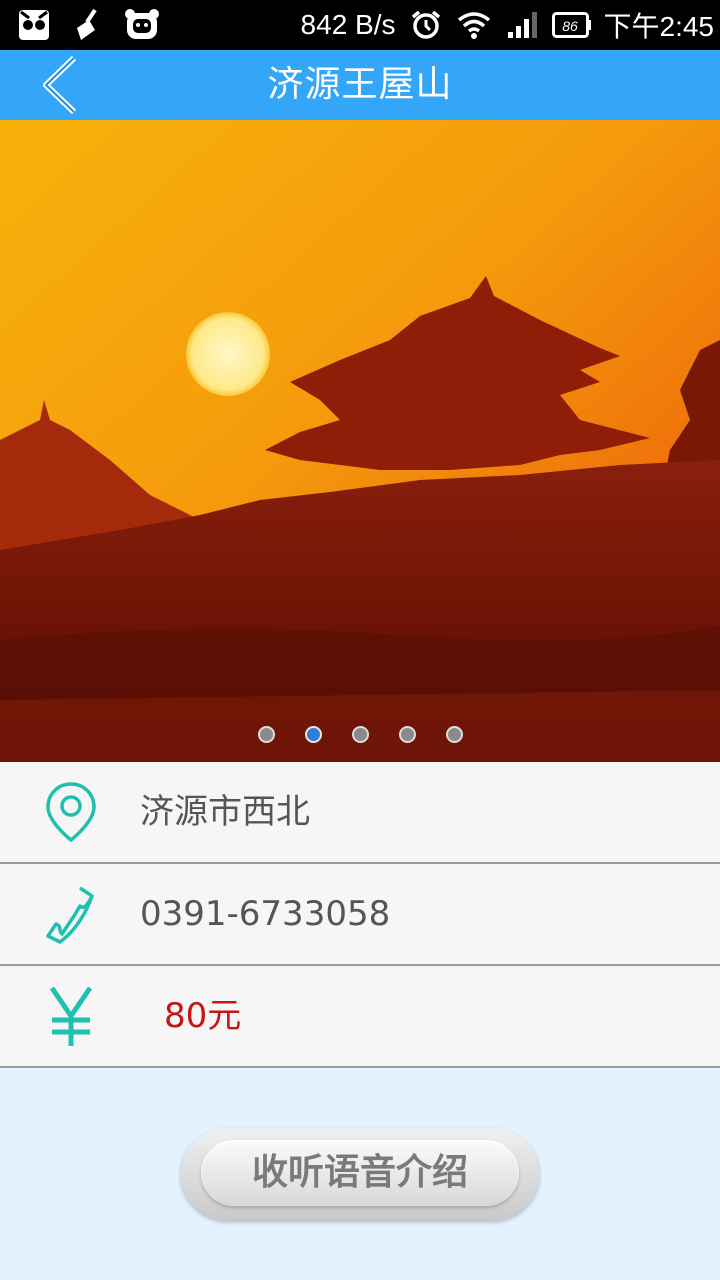 The height and width of the screenshot is (1280, 720). I want to click on address-text: 济源市西北, so click(225, 812).